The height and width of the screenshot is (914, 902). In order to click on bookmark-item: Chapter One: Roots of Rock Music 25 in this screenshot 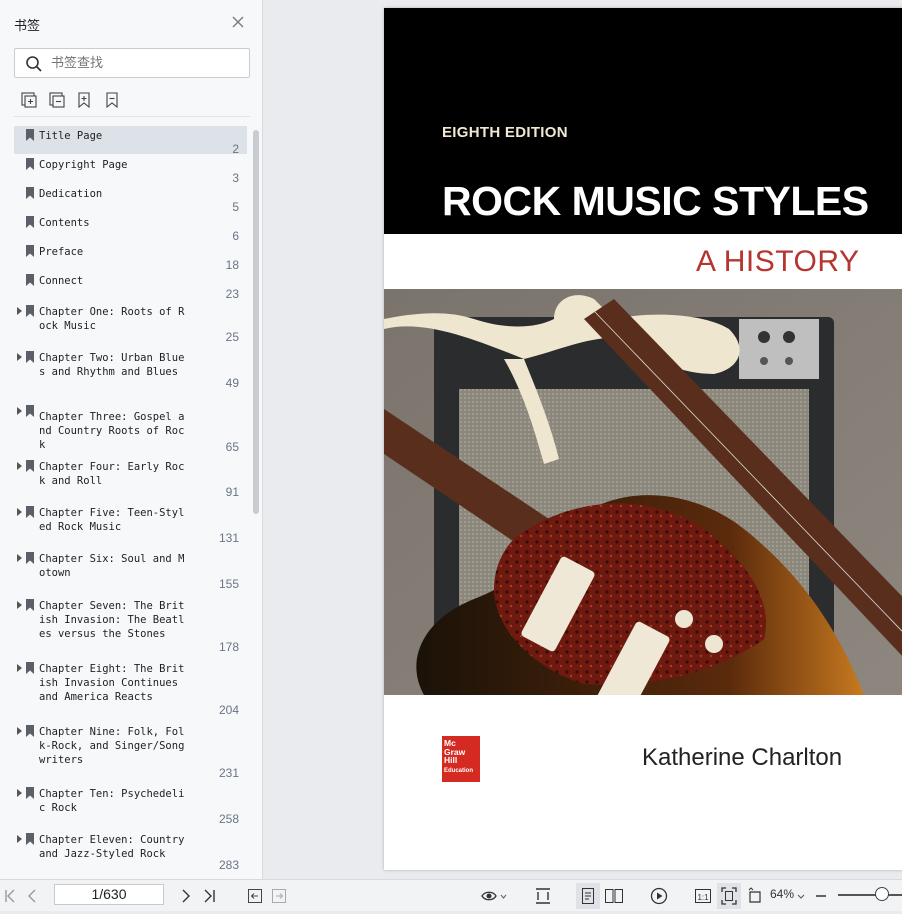, I will do `click(130, 324)`.